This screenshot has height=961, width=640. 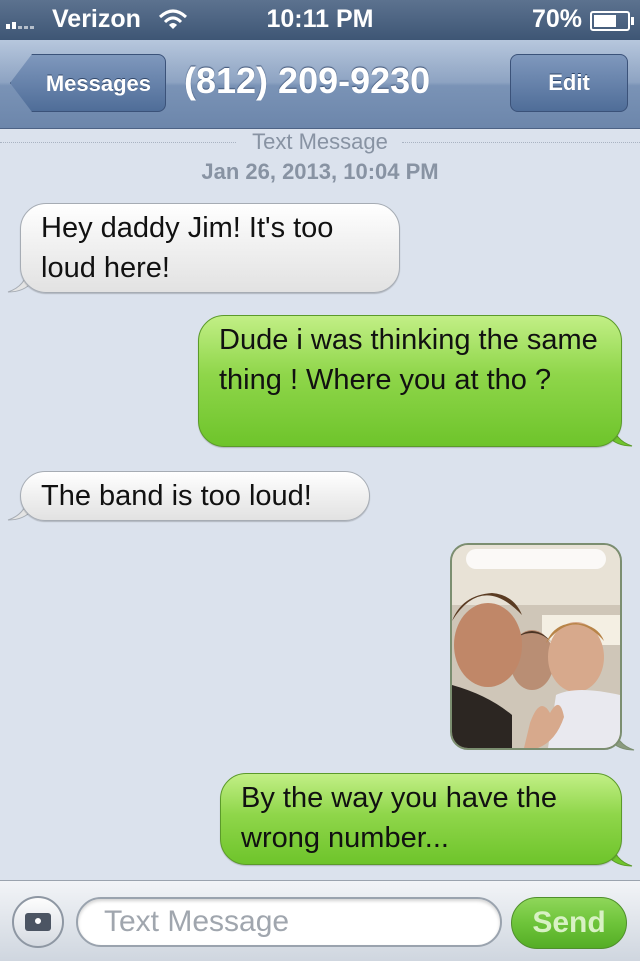 I want to click on photo-message, so click(x=536, y=646).